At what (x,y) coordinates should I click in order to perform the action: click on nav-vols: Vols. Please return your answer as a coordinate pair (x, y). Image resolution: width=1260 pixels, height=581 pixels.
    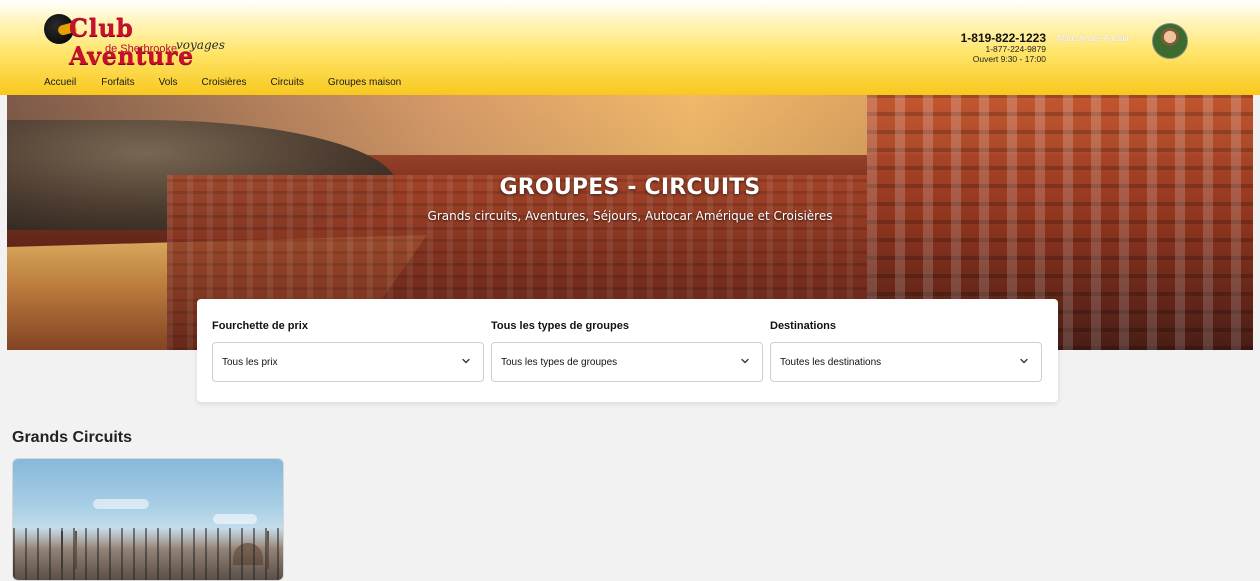
    Looking at the image, I should click on (168, 83).